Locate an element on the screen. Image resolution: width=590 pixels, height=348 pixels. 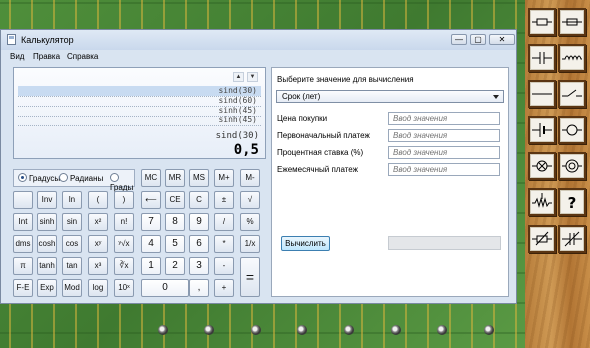
decimal-button: , is located at coordinates (199, 288).